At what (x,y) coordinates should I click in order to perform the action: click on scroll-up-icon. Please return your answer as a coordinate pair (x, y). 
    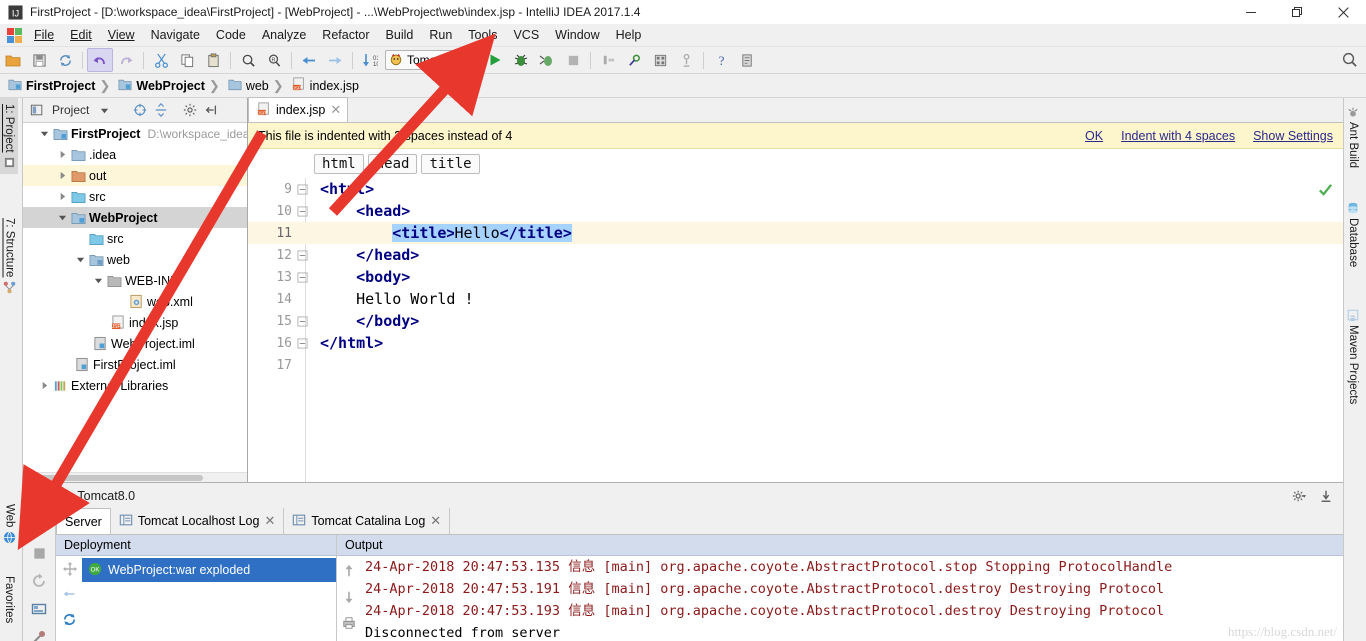
    Looking at the image, I should click on (349, 571).